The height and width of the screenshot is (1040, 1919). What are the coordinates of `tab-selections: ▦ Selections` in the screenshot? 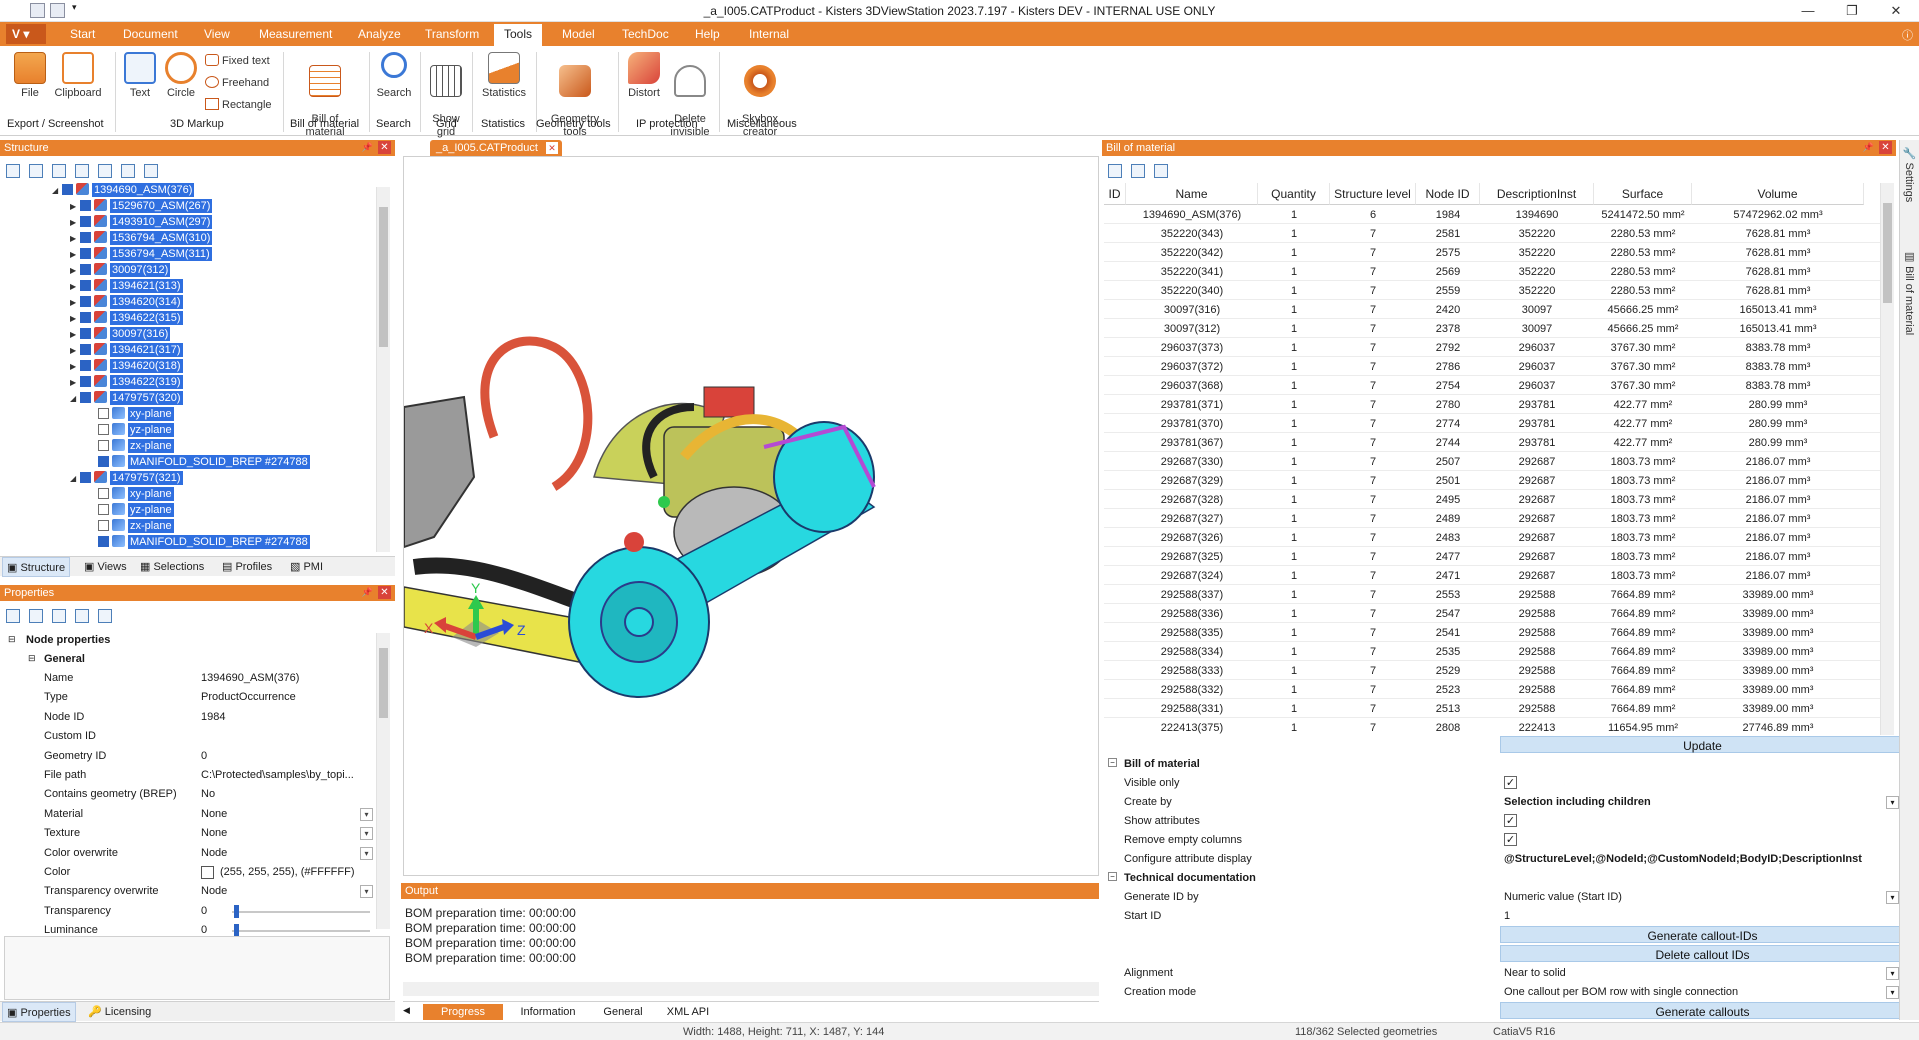 It's located at (172, 566).